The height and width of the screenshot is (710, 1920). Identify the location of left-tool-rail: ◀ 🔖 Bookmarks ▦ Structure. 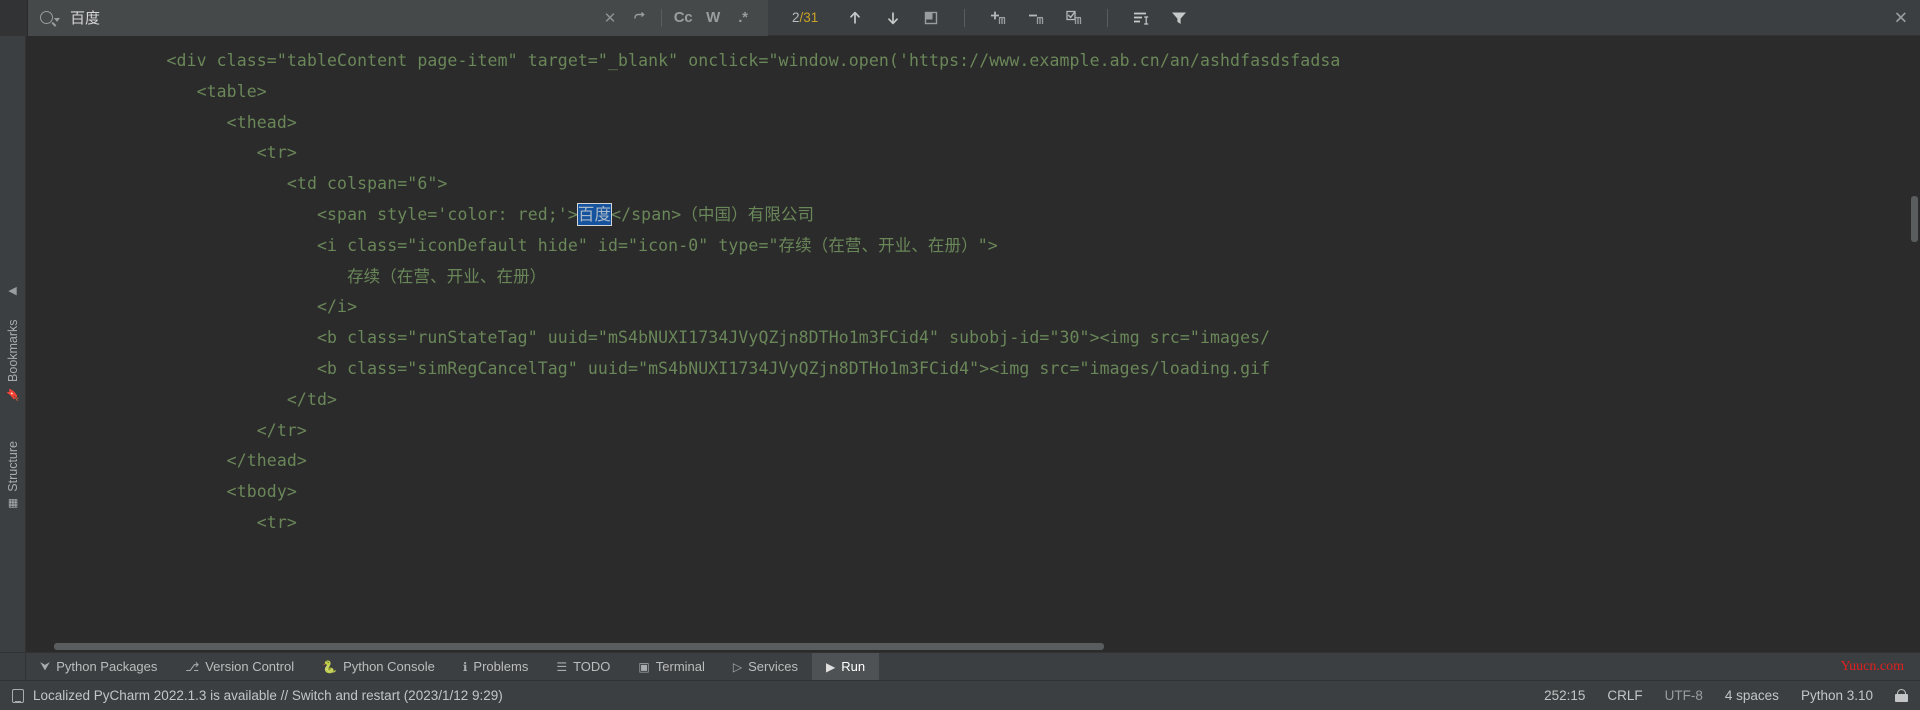
(13, 344).